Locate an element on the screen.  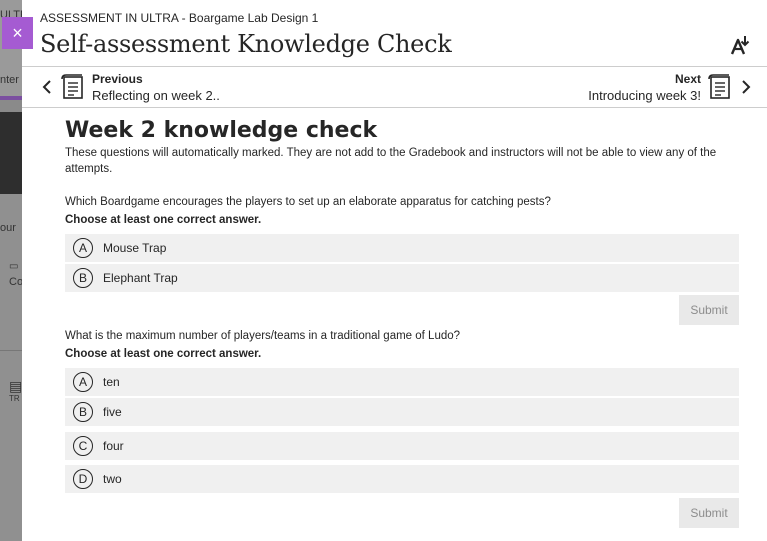
accessibility-icon is located at coordinates (740, 45).